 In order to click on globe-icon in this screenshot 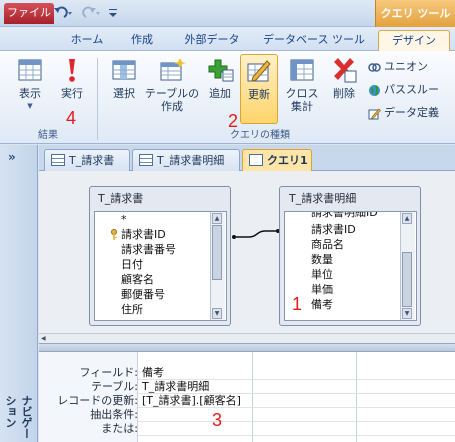, I will do `click(374, 90)`.